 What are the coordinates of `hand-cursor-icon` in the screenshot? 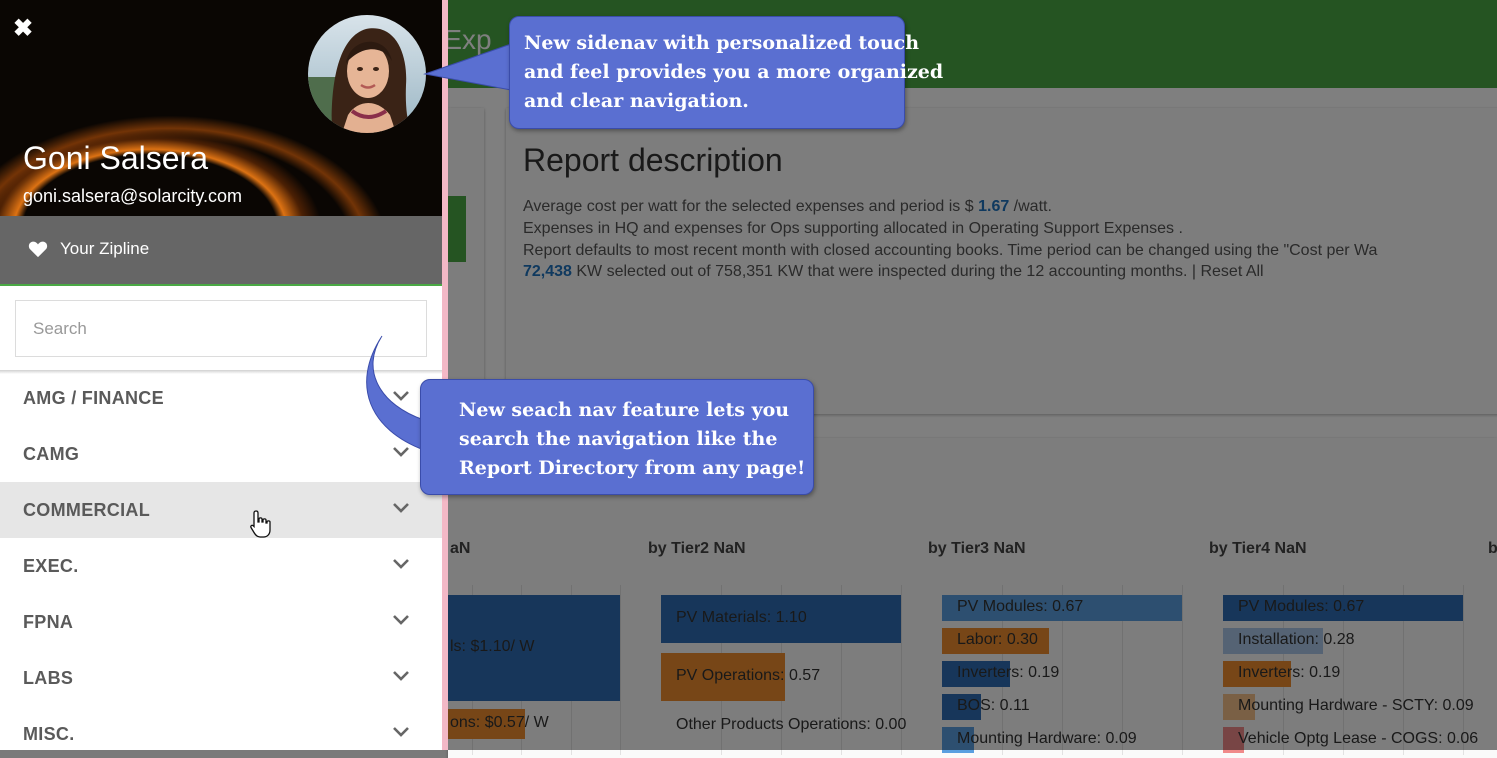 It's located at (260, 524).